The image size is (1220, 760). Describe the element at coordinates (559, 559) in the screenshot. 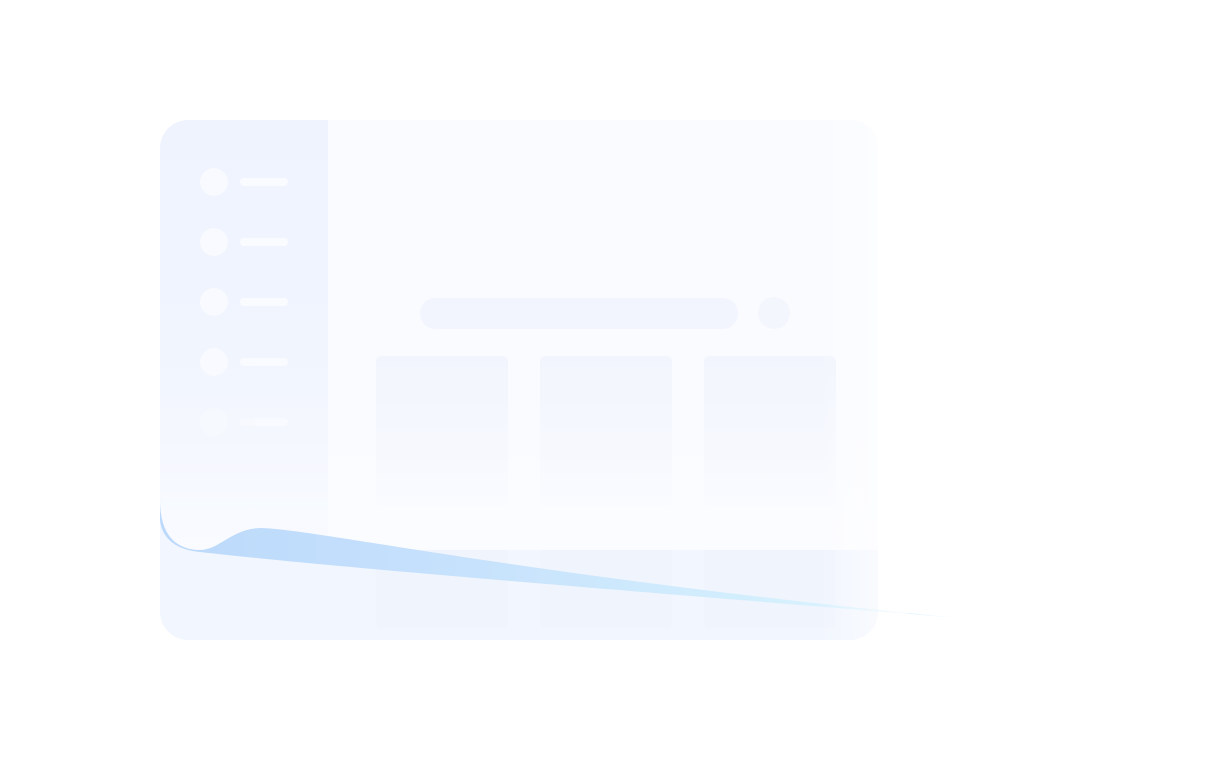

I see `page-curl-swoosh` at that location.